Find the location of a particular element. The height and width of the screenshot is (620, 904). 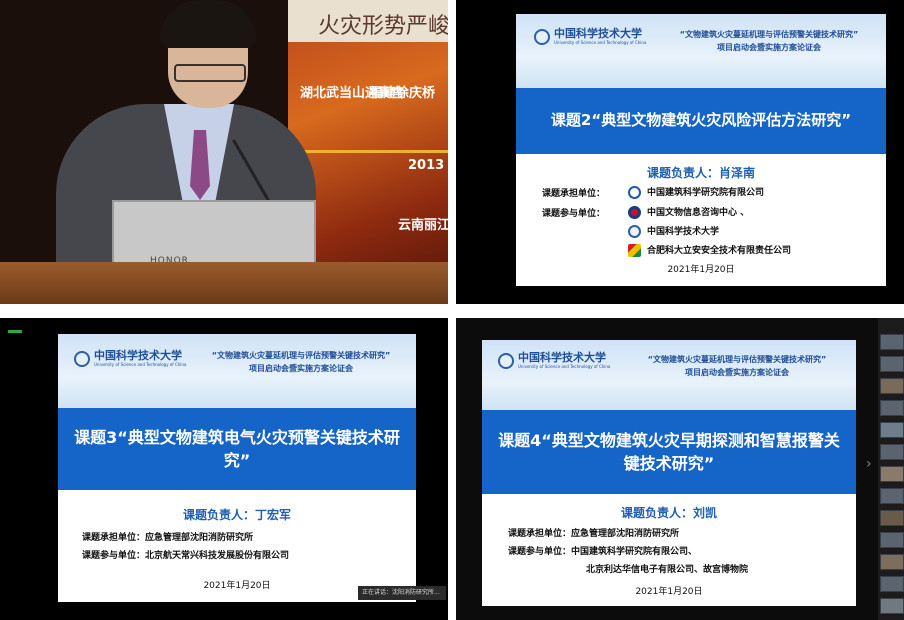

timeline-line is located at coordinates (374, 151).